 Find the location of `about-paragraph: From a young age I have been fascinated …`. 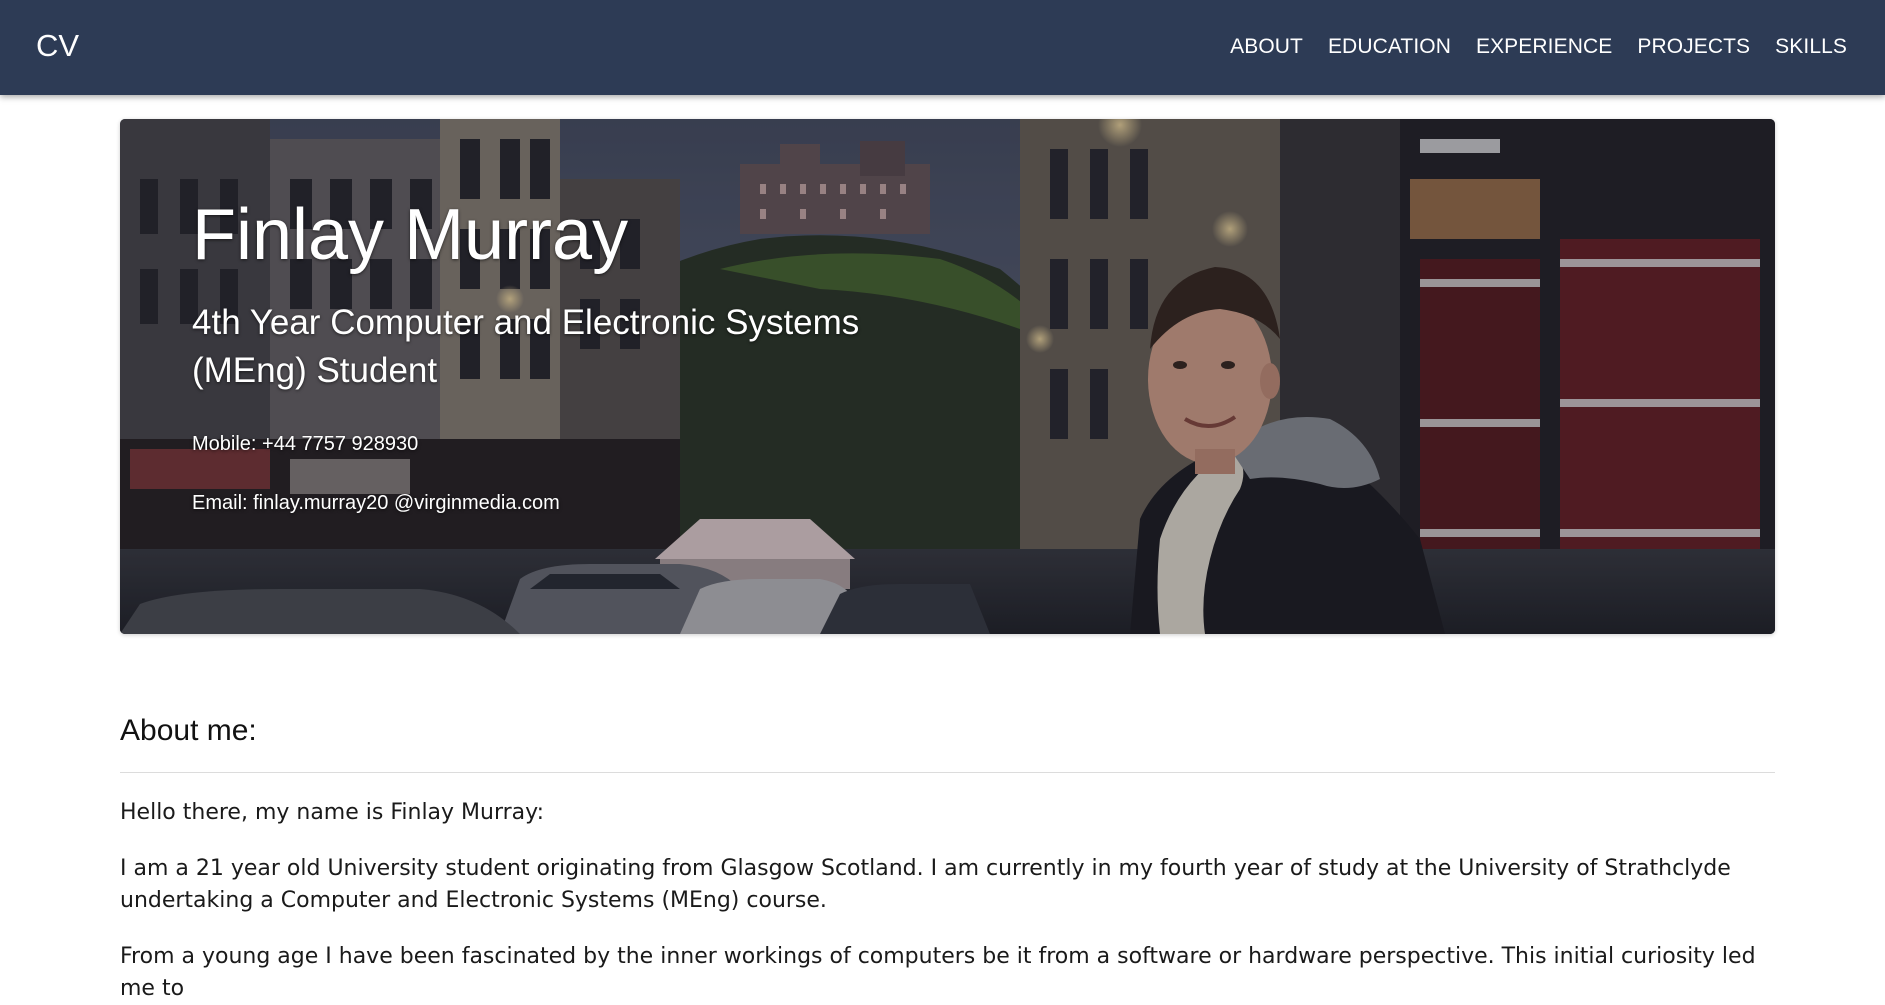

about-paragraph: From a young age I have been fascinated … is located at coordinates (938, 972).